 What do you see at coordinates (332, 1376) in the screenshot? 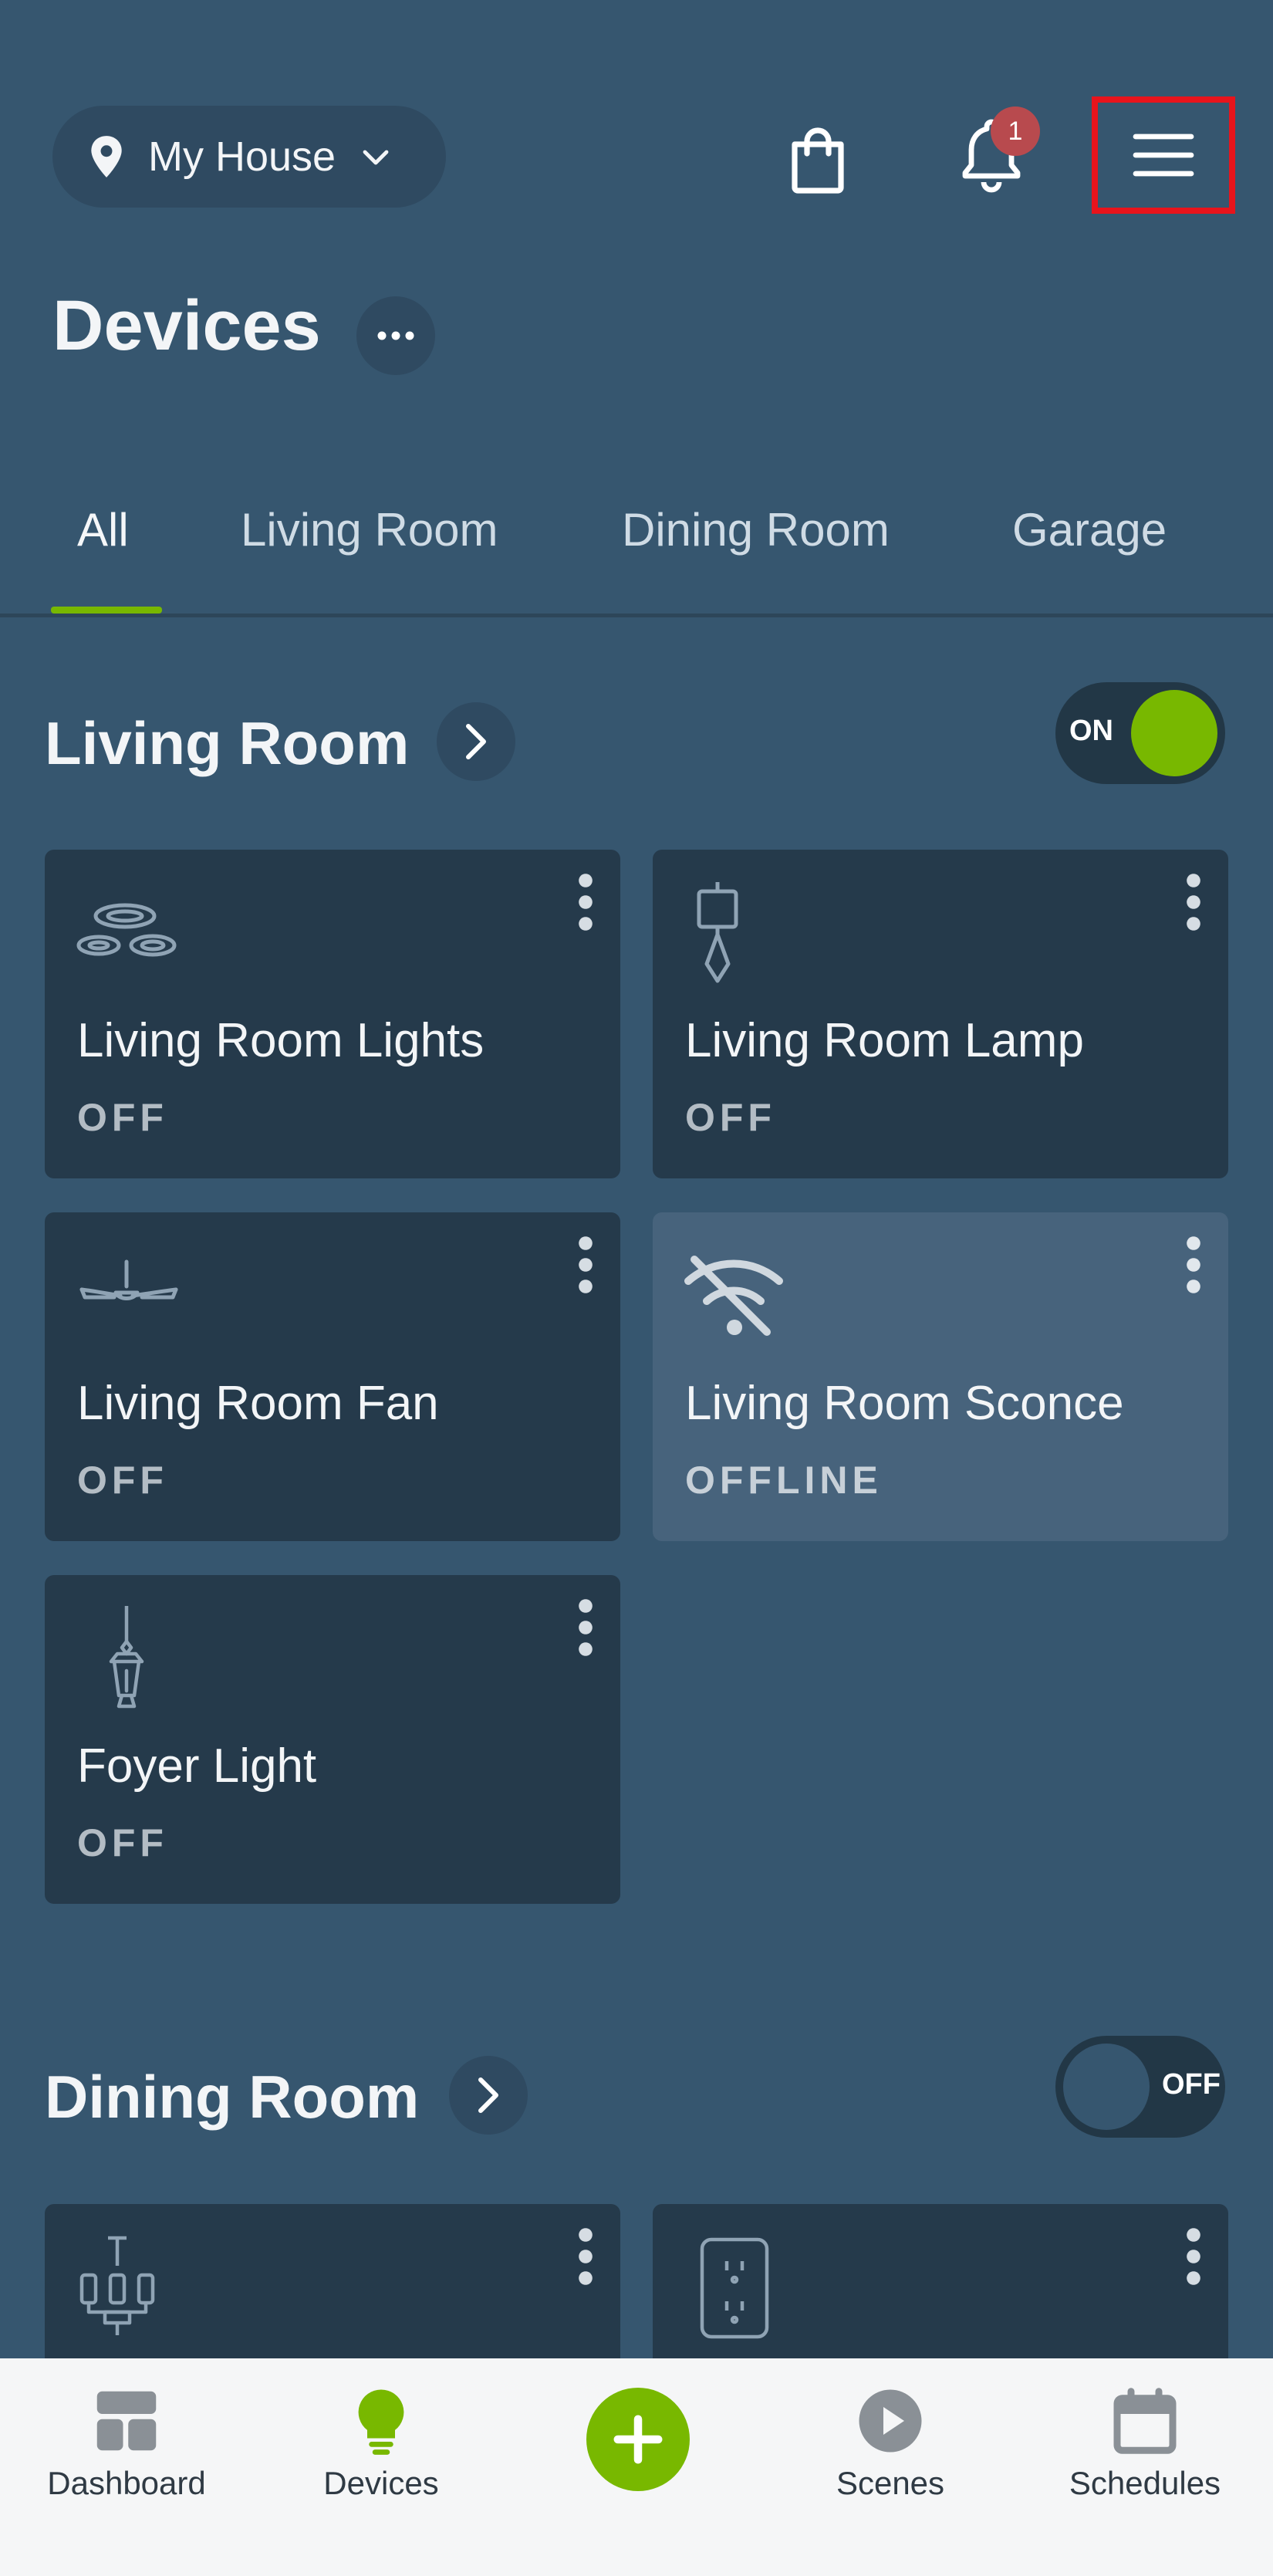
I see `device-card-living-room-fan: Living Room Fan OFF` at bounding box center [332, 1376].